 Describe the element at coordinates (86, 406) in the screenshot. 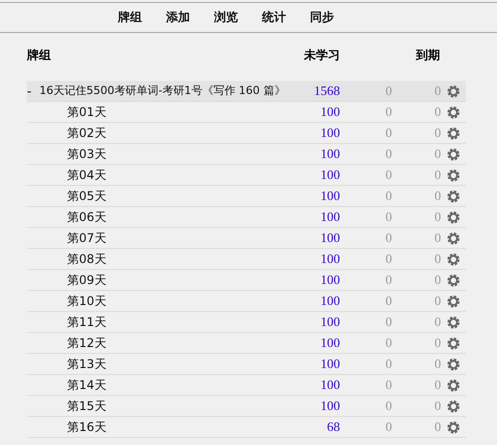

I see `deck-name: 第15天` at that location.